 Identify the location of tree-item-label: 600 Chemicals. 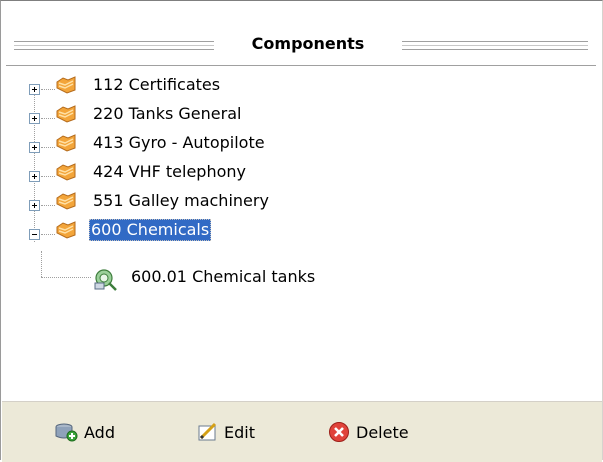
(150, 230).